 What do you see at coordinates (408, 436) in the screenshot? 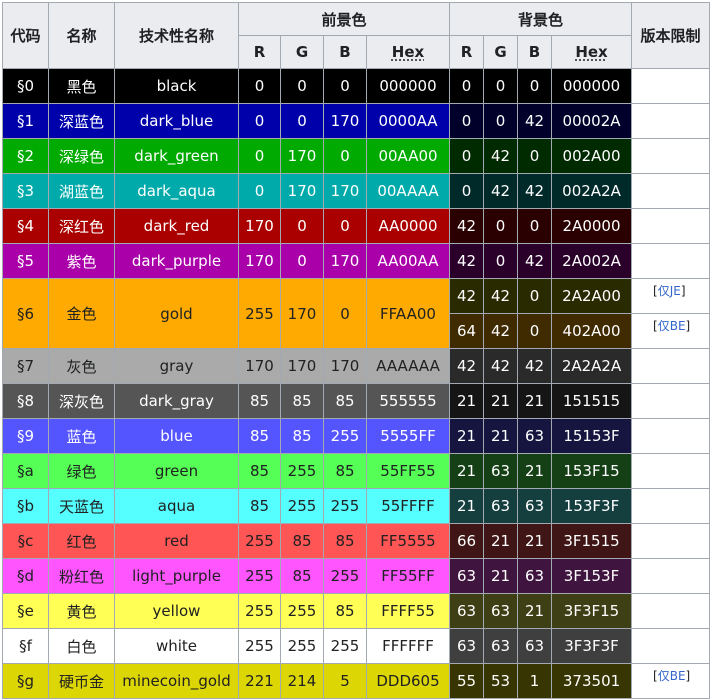
I see `fg-hex-value: 5555FF` at bounding box center [408, 436].